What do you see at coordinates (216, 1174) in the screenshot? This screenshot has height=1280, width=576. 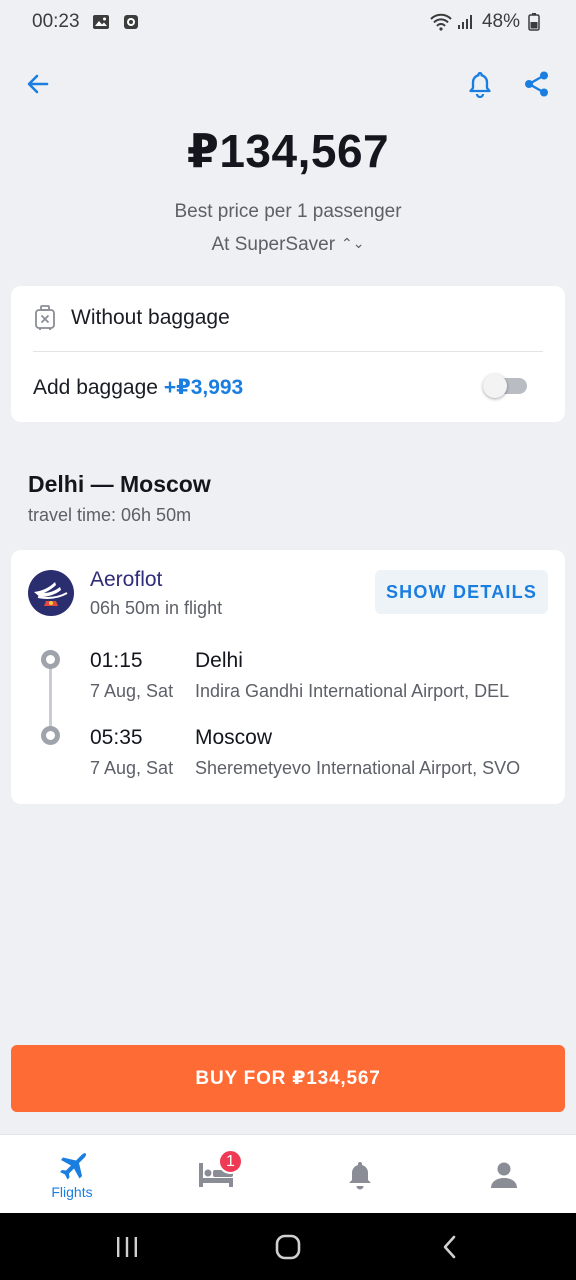 I see `tab-hotels: 1` at bounding box center [216, 1174].